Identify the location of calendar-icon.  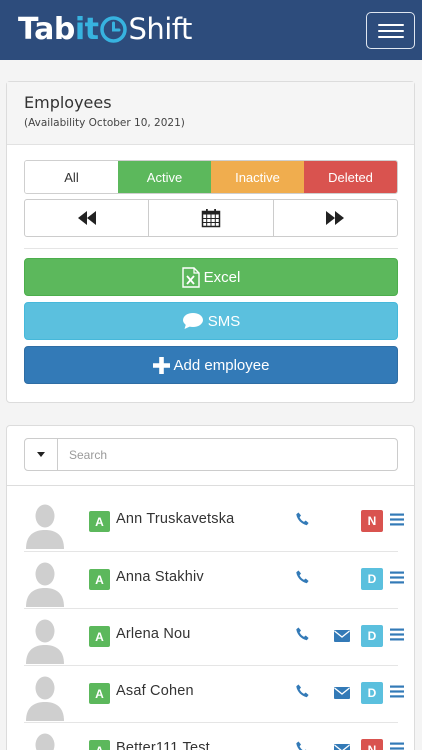
(211, 218).